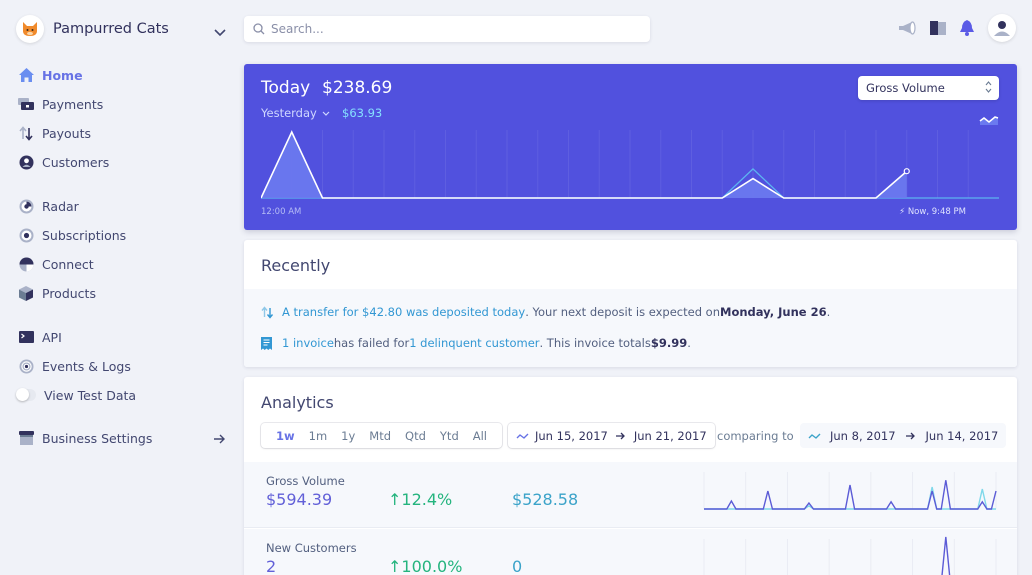 Image resolution: width=1032 pixels, height=575 pixels. Describe the element at coordinates (903, 435) in the screenshot. I see `compare-range-picker: Jun 8, 2017 Jun 14, 2017` at that location.